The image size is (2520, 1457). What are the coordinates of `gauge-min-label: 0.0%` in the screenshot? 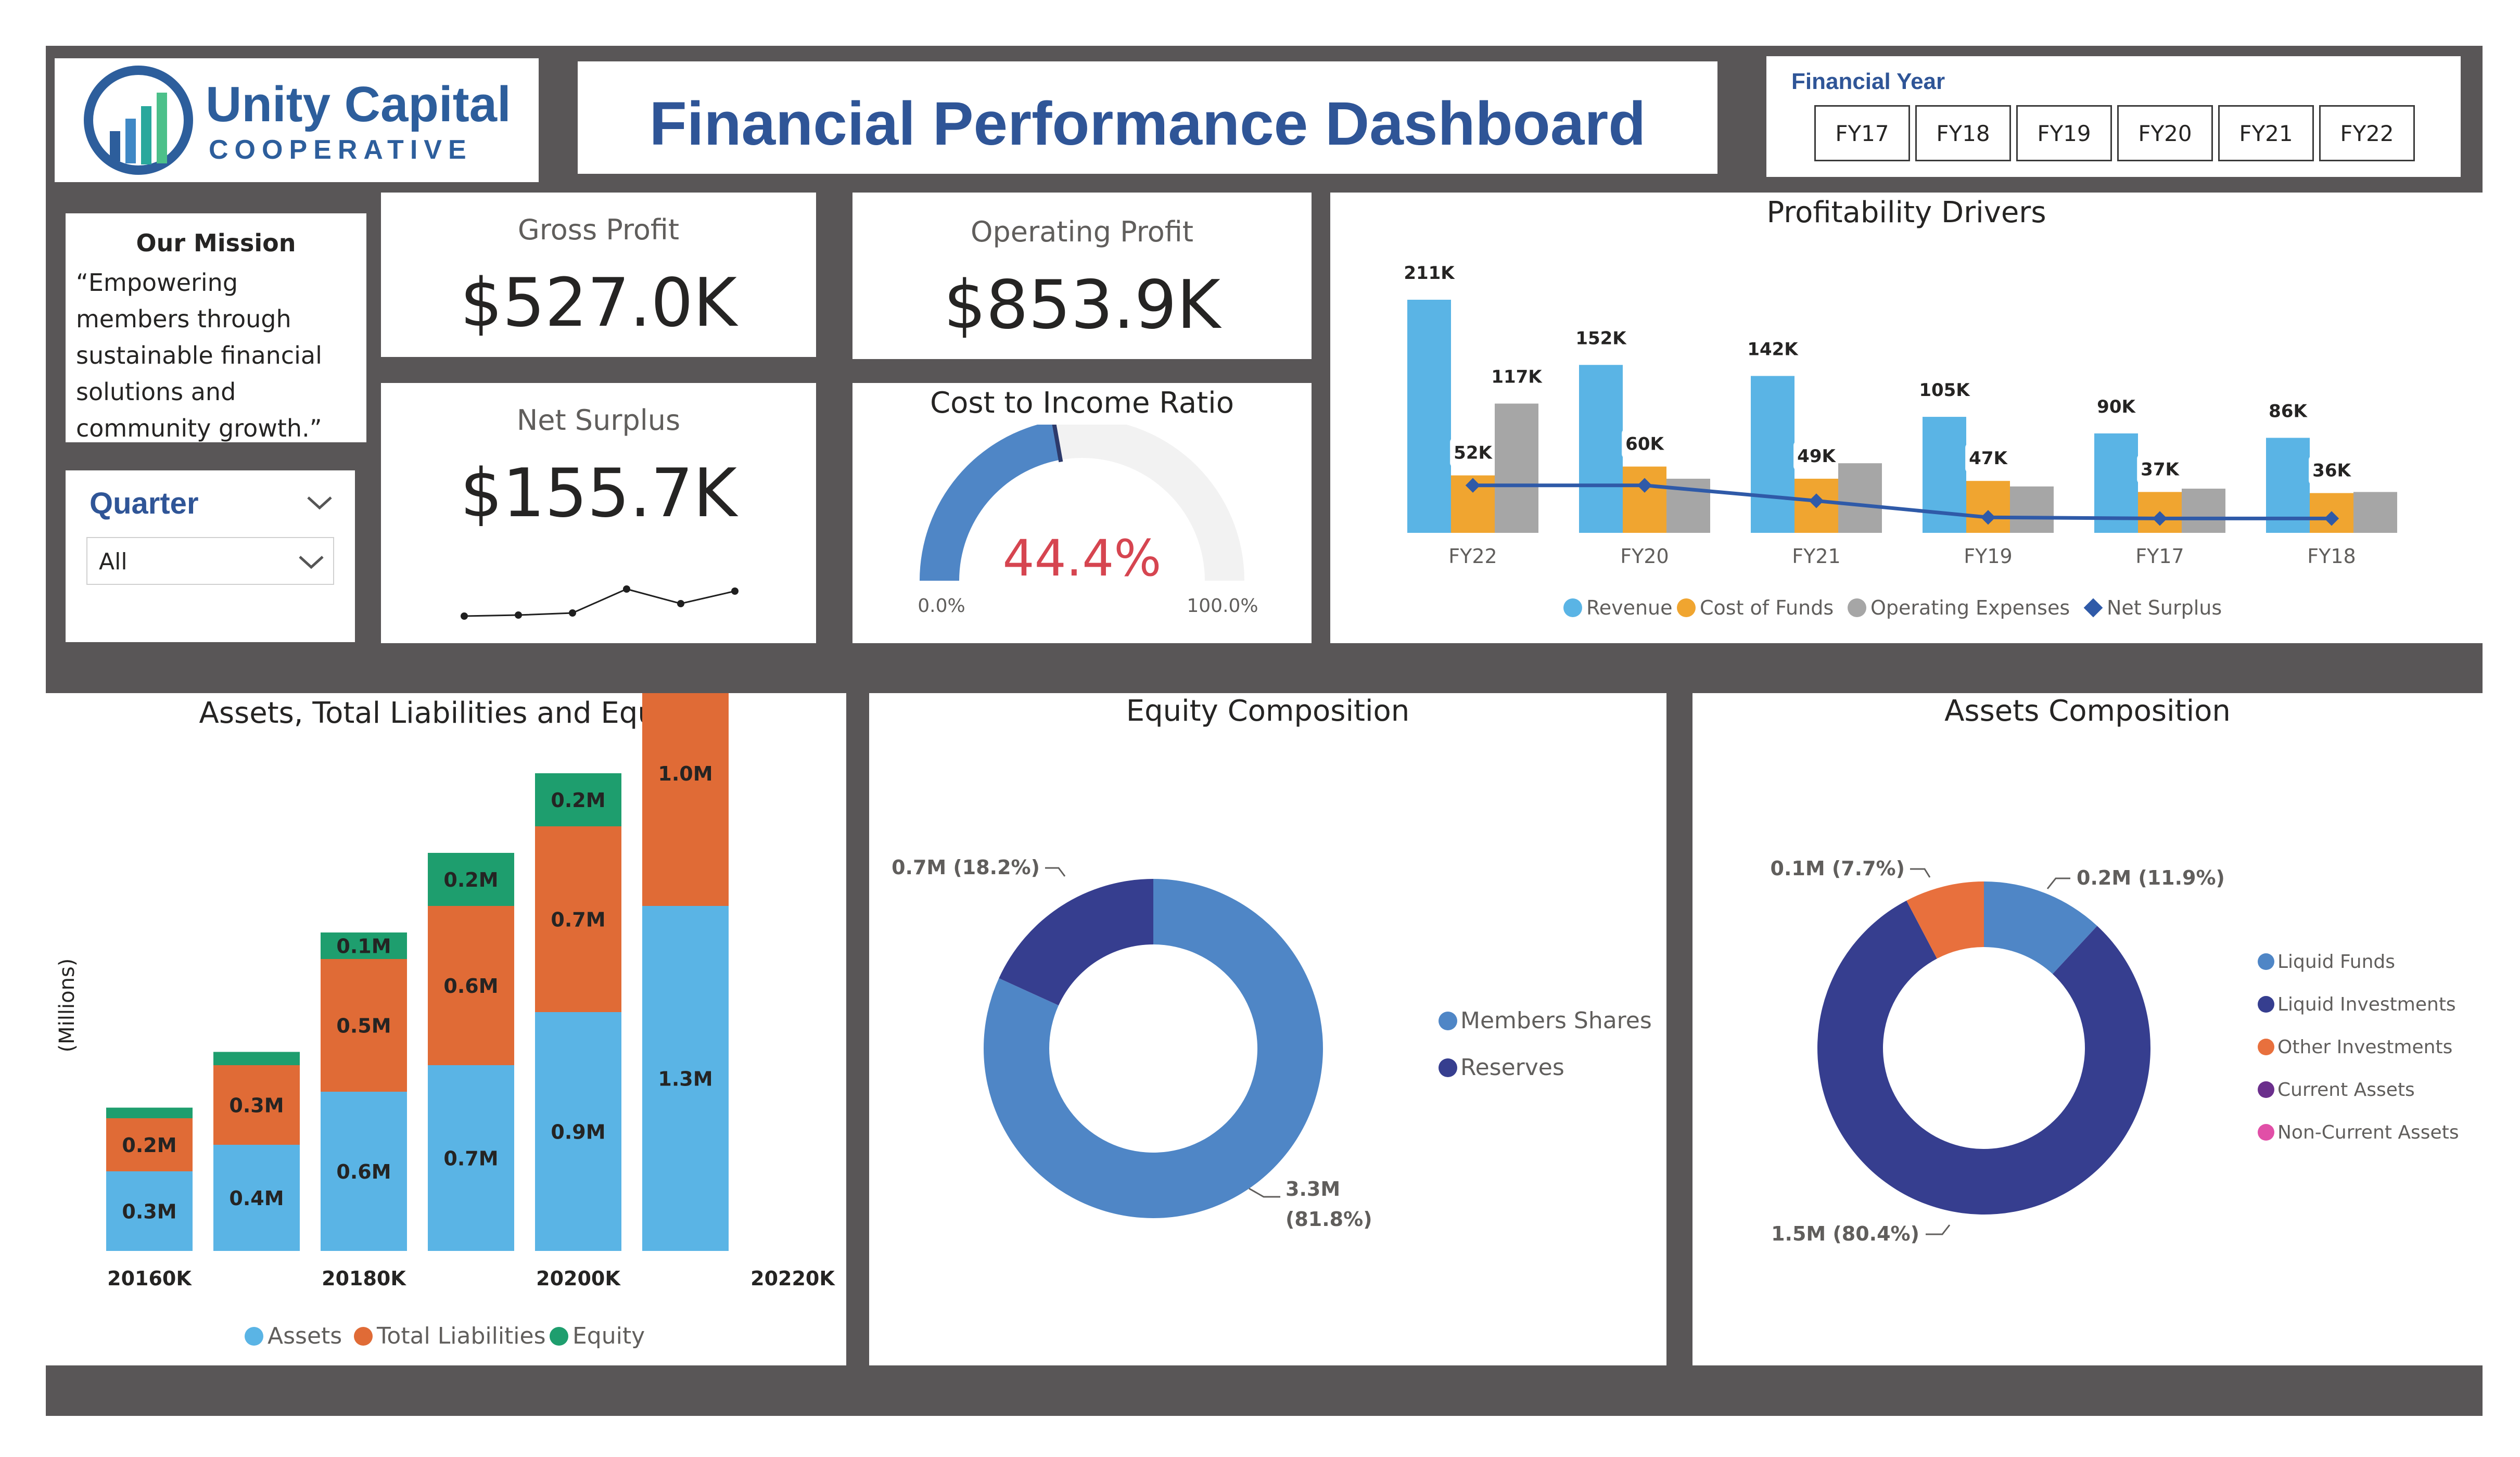 It's located at (942, 606).